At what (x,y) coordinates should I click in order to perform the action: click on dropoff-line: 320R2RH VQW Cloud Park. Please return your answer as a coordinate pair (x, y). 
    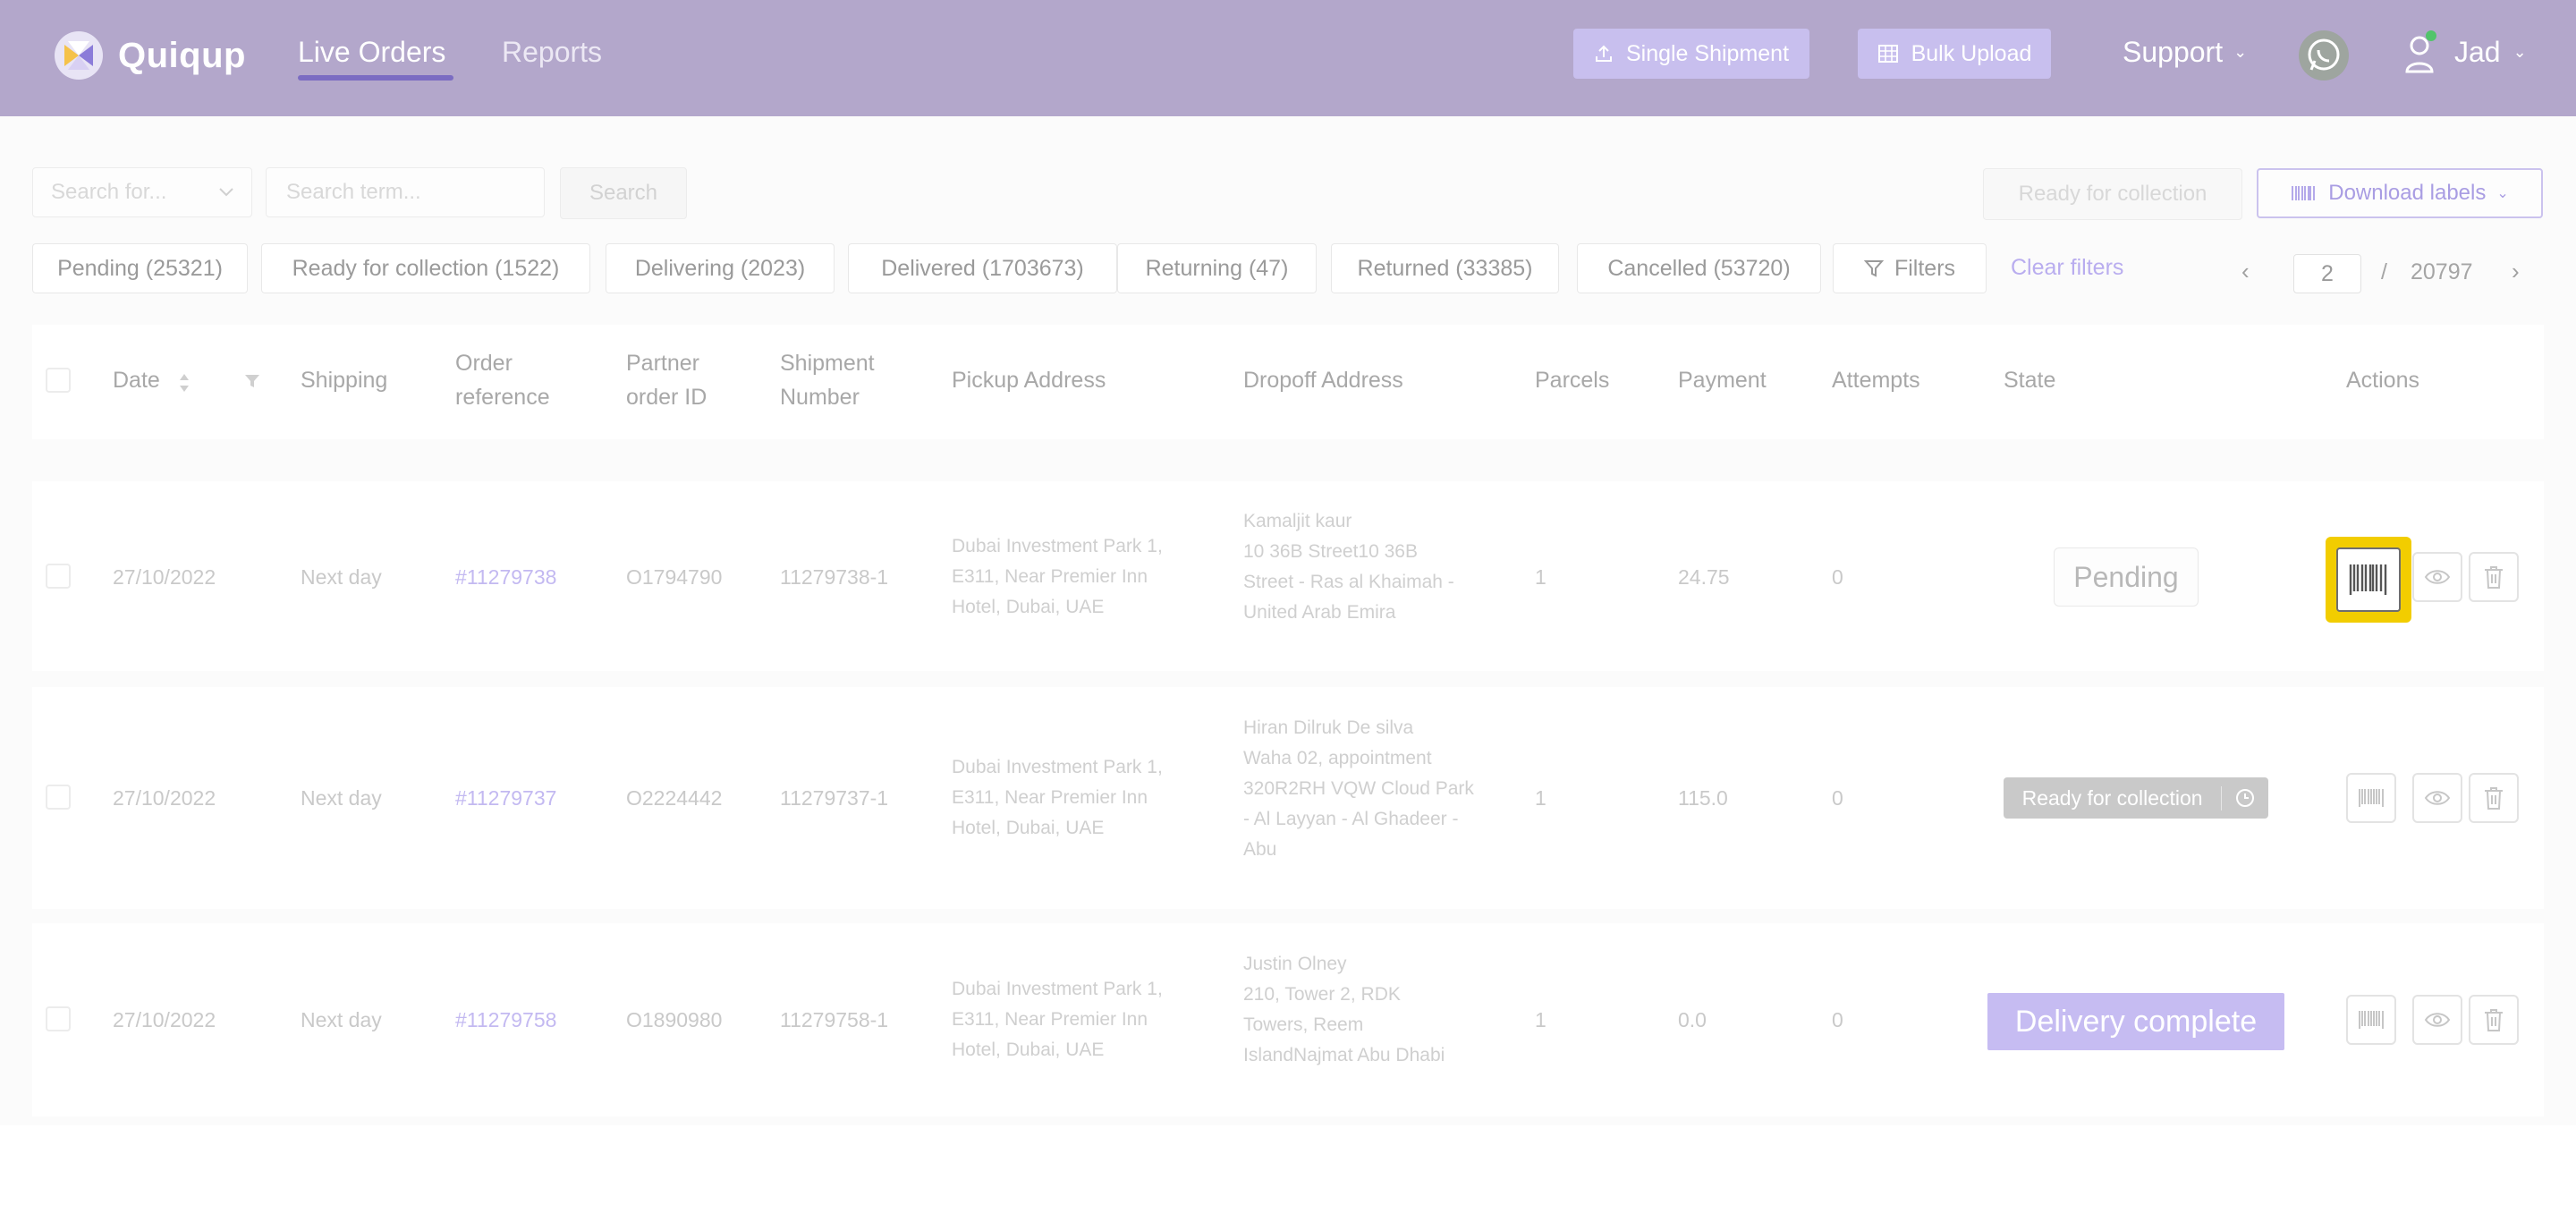
    Looking at the image, I should click on (1358, 788).